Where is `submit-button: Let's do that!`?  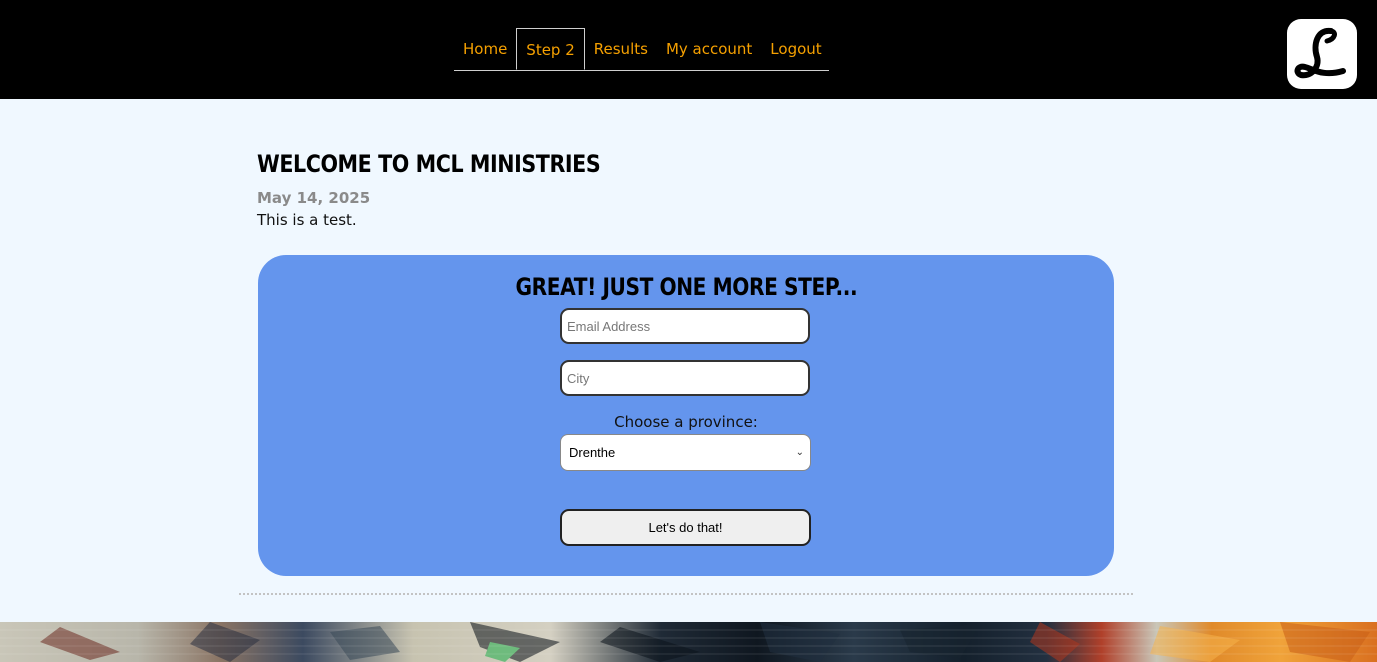
submit-button: Let's do that! is located at coordinates (685, 527).